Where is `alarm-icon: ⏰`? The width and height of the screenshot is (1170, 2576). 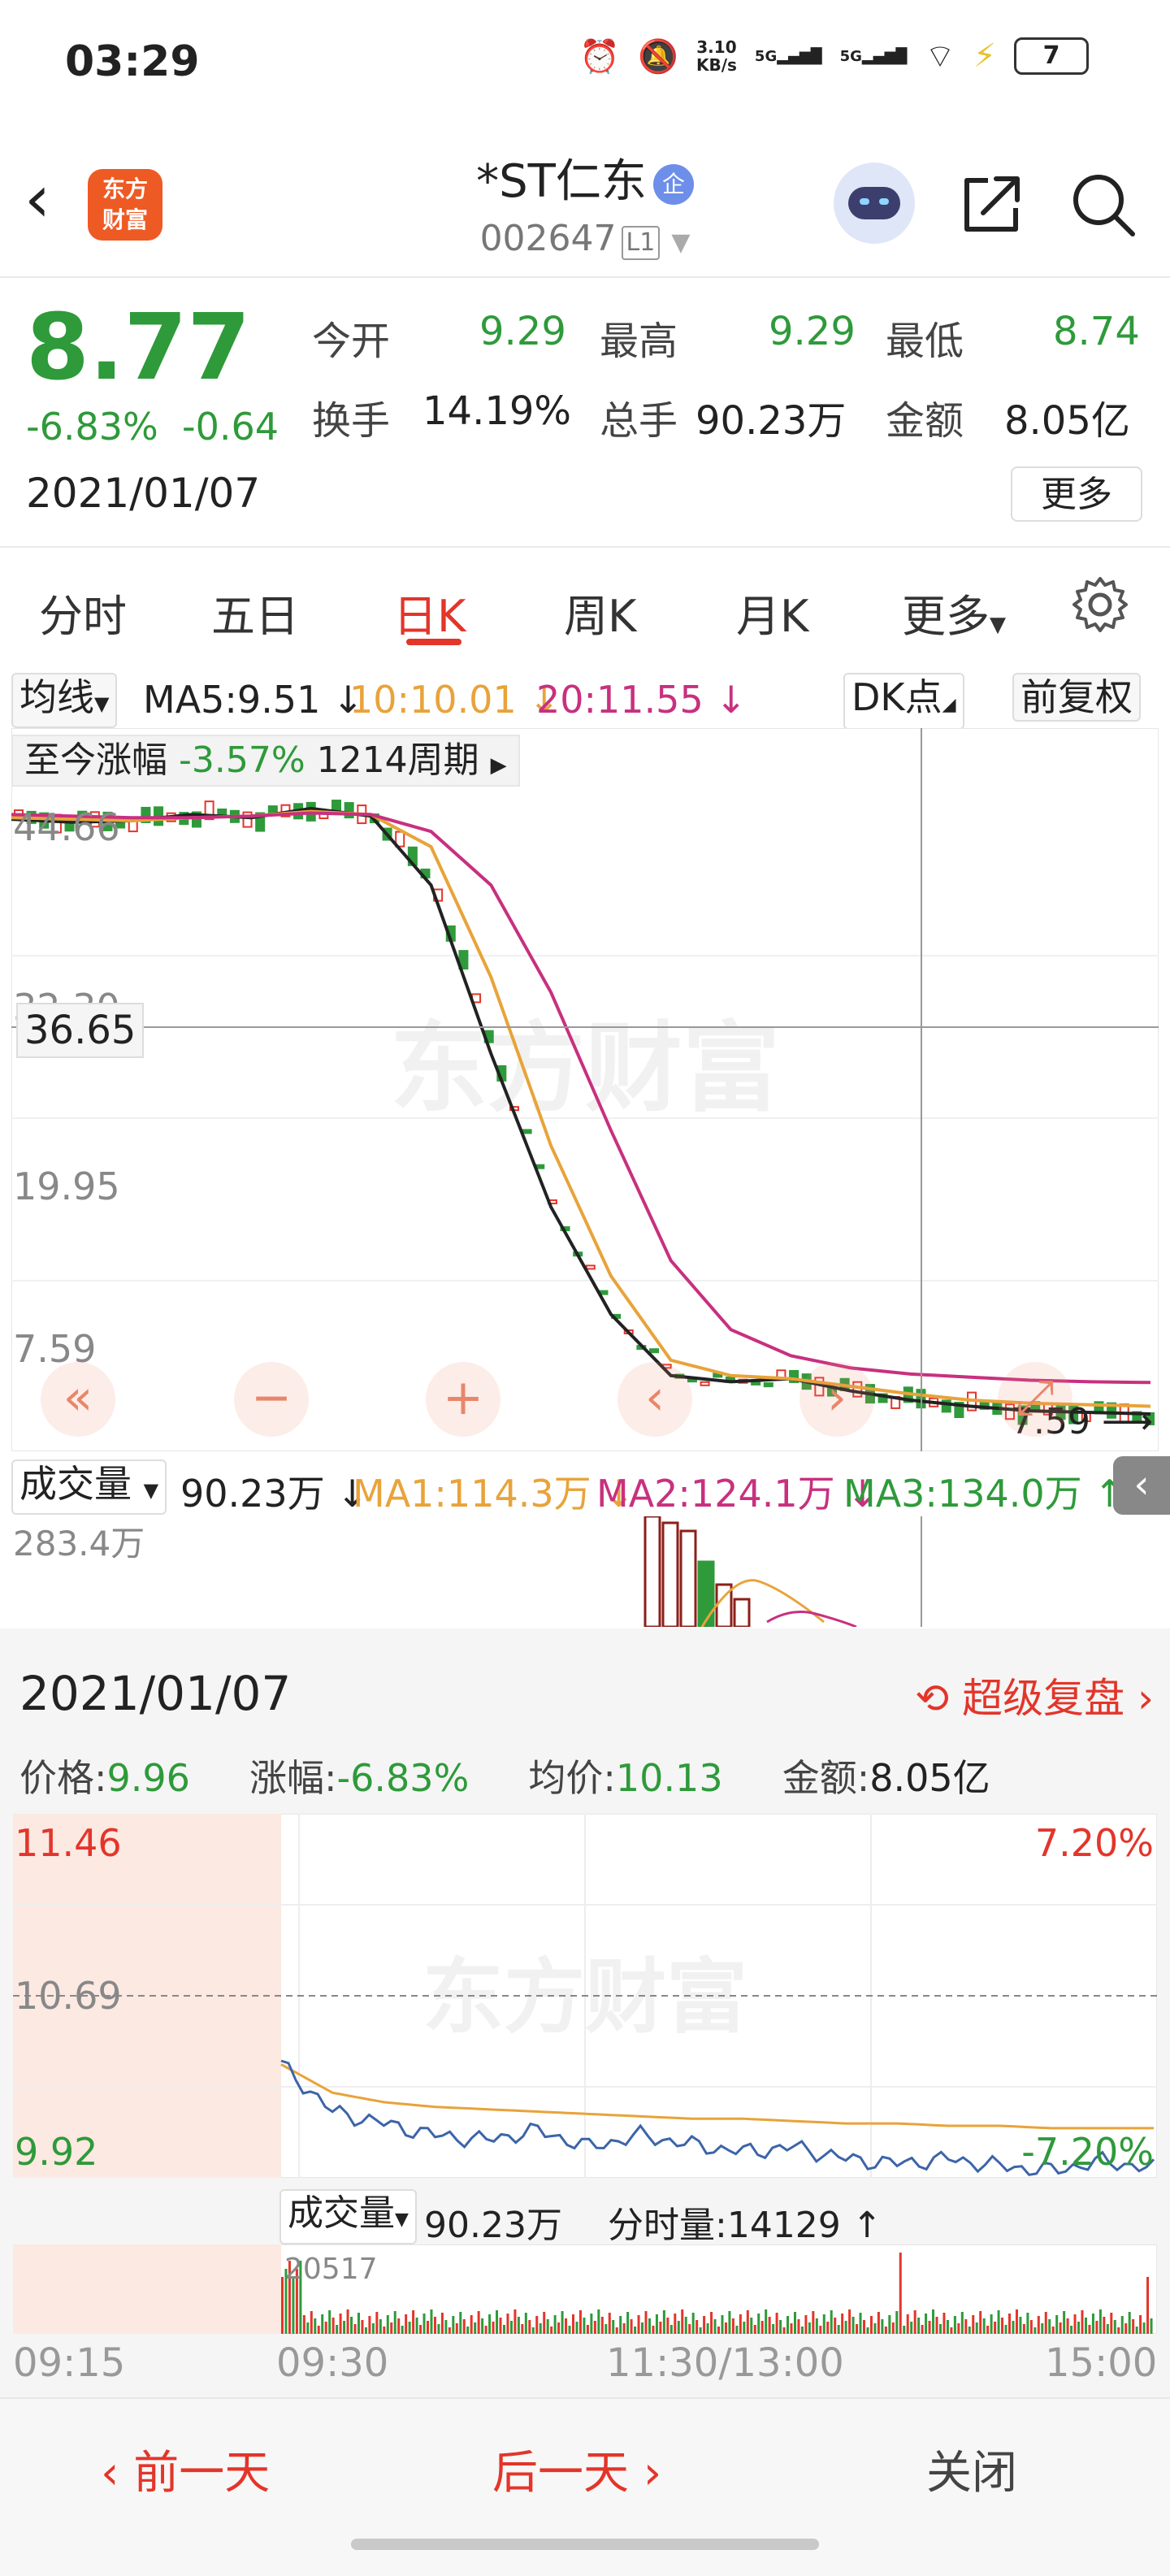
alarm-icon: ⏰ is located at coordinates (600, 56).